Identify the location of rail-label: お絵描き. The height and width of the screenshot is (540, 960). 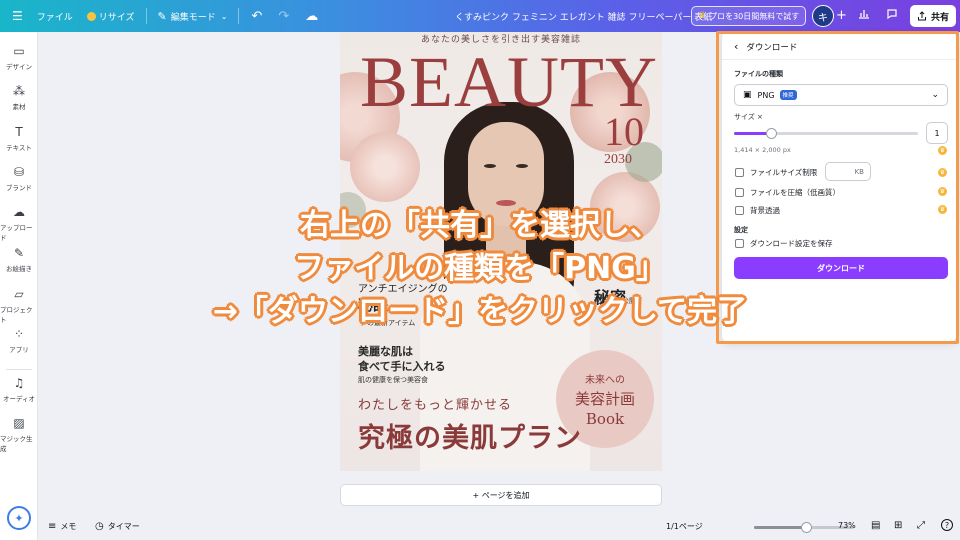
(19, 269).